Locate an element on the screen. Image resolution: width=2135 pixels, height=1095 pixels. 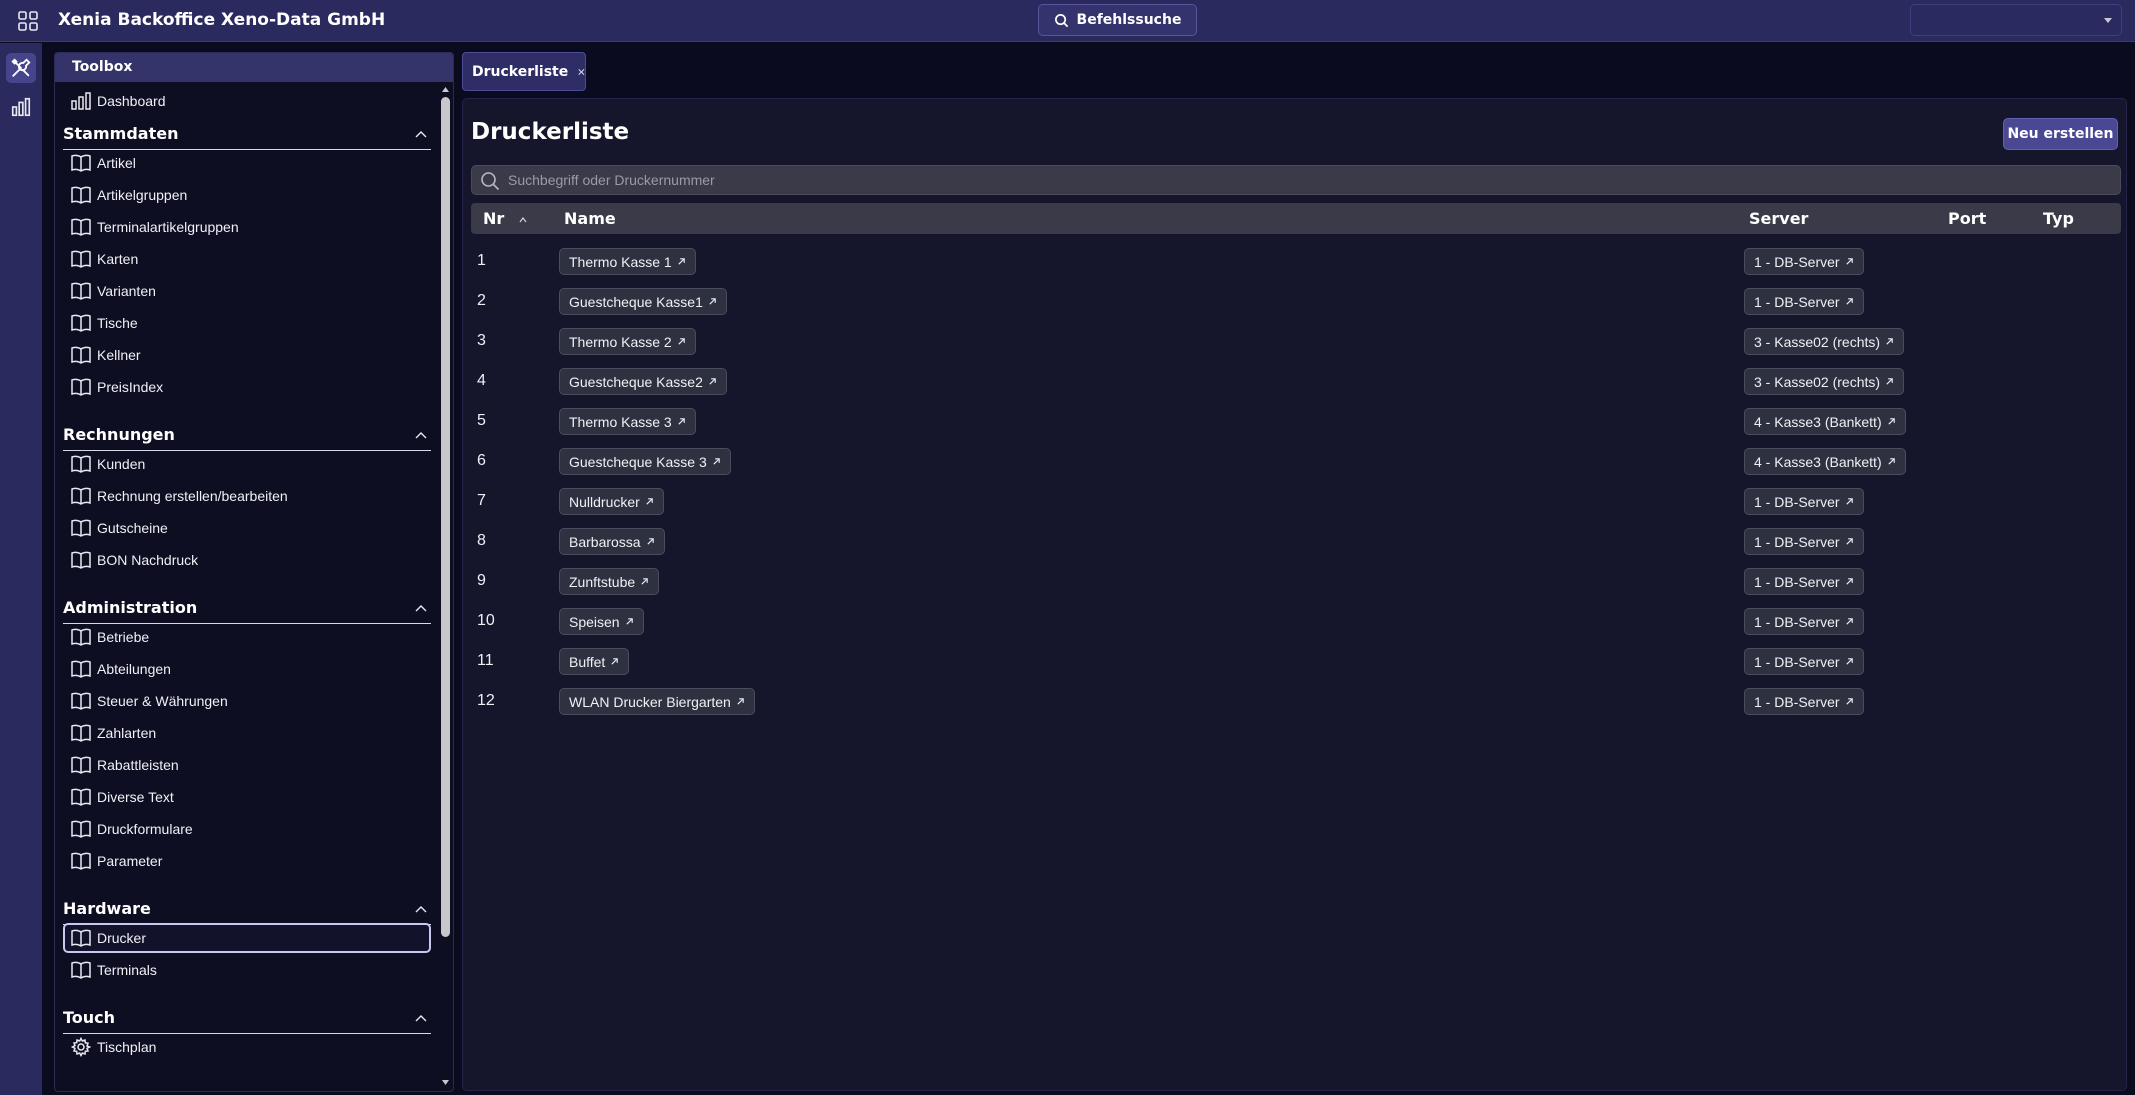
sidebar-item-steuer-währungen: Steuer & Währungen is located at coordinates (247, 701).